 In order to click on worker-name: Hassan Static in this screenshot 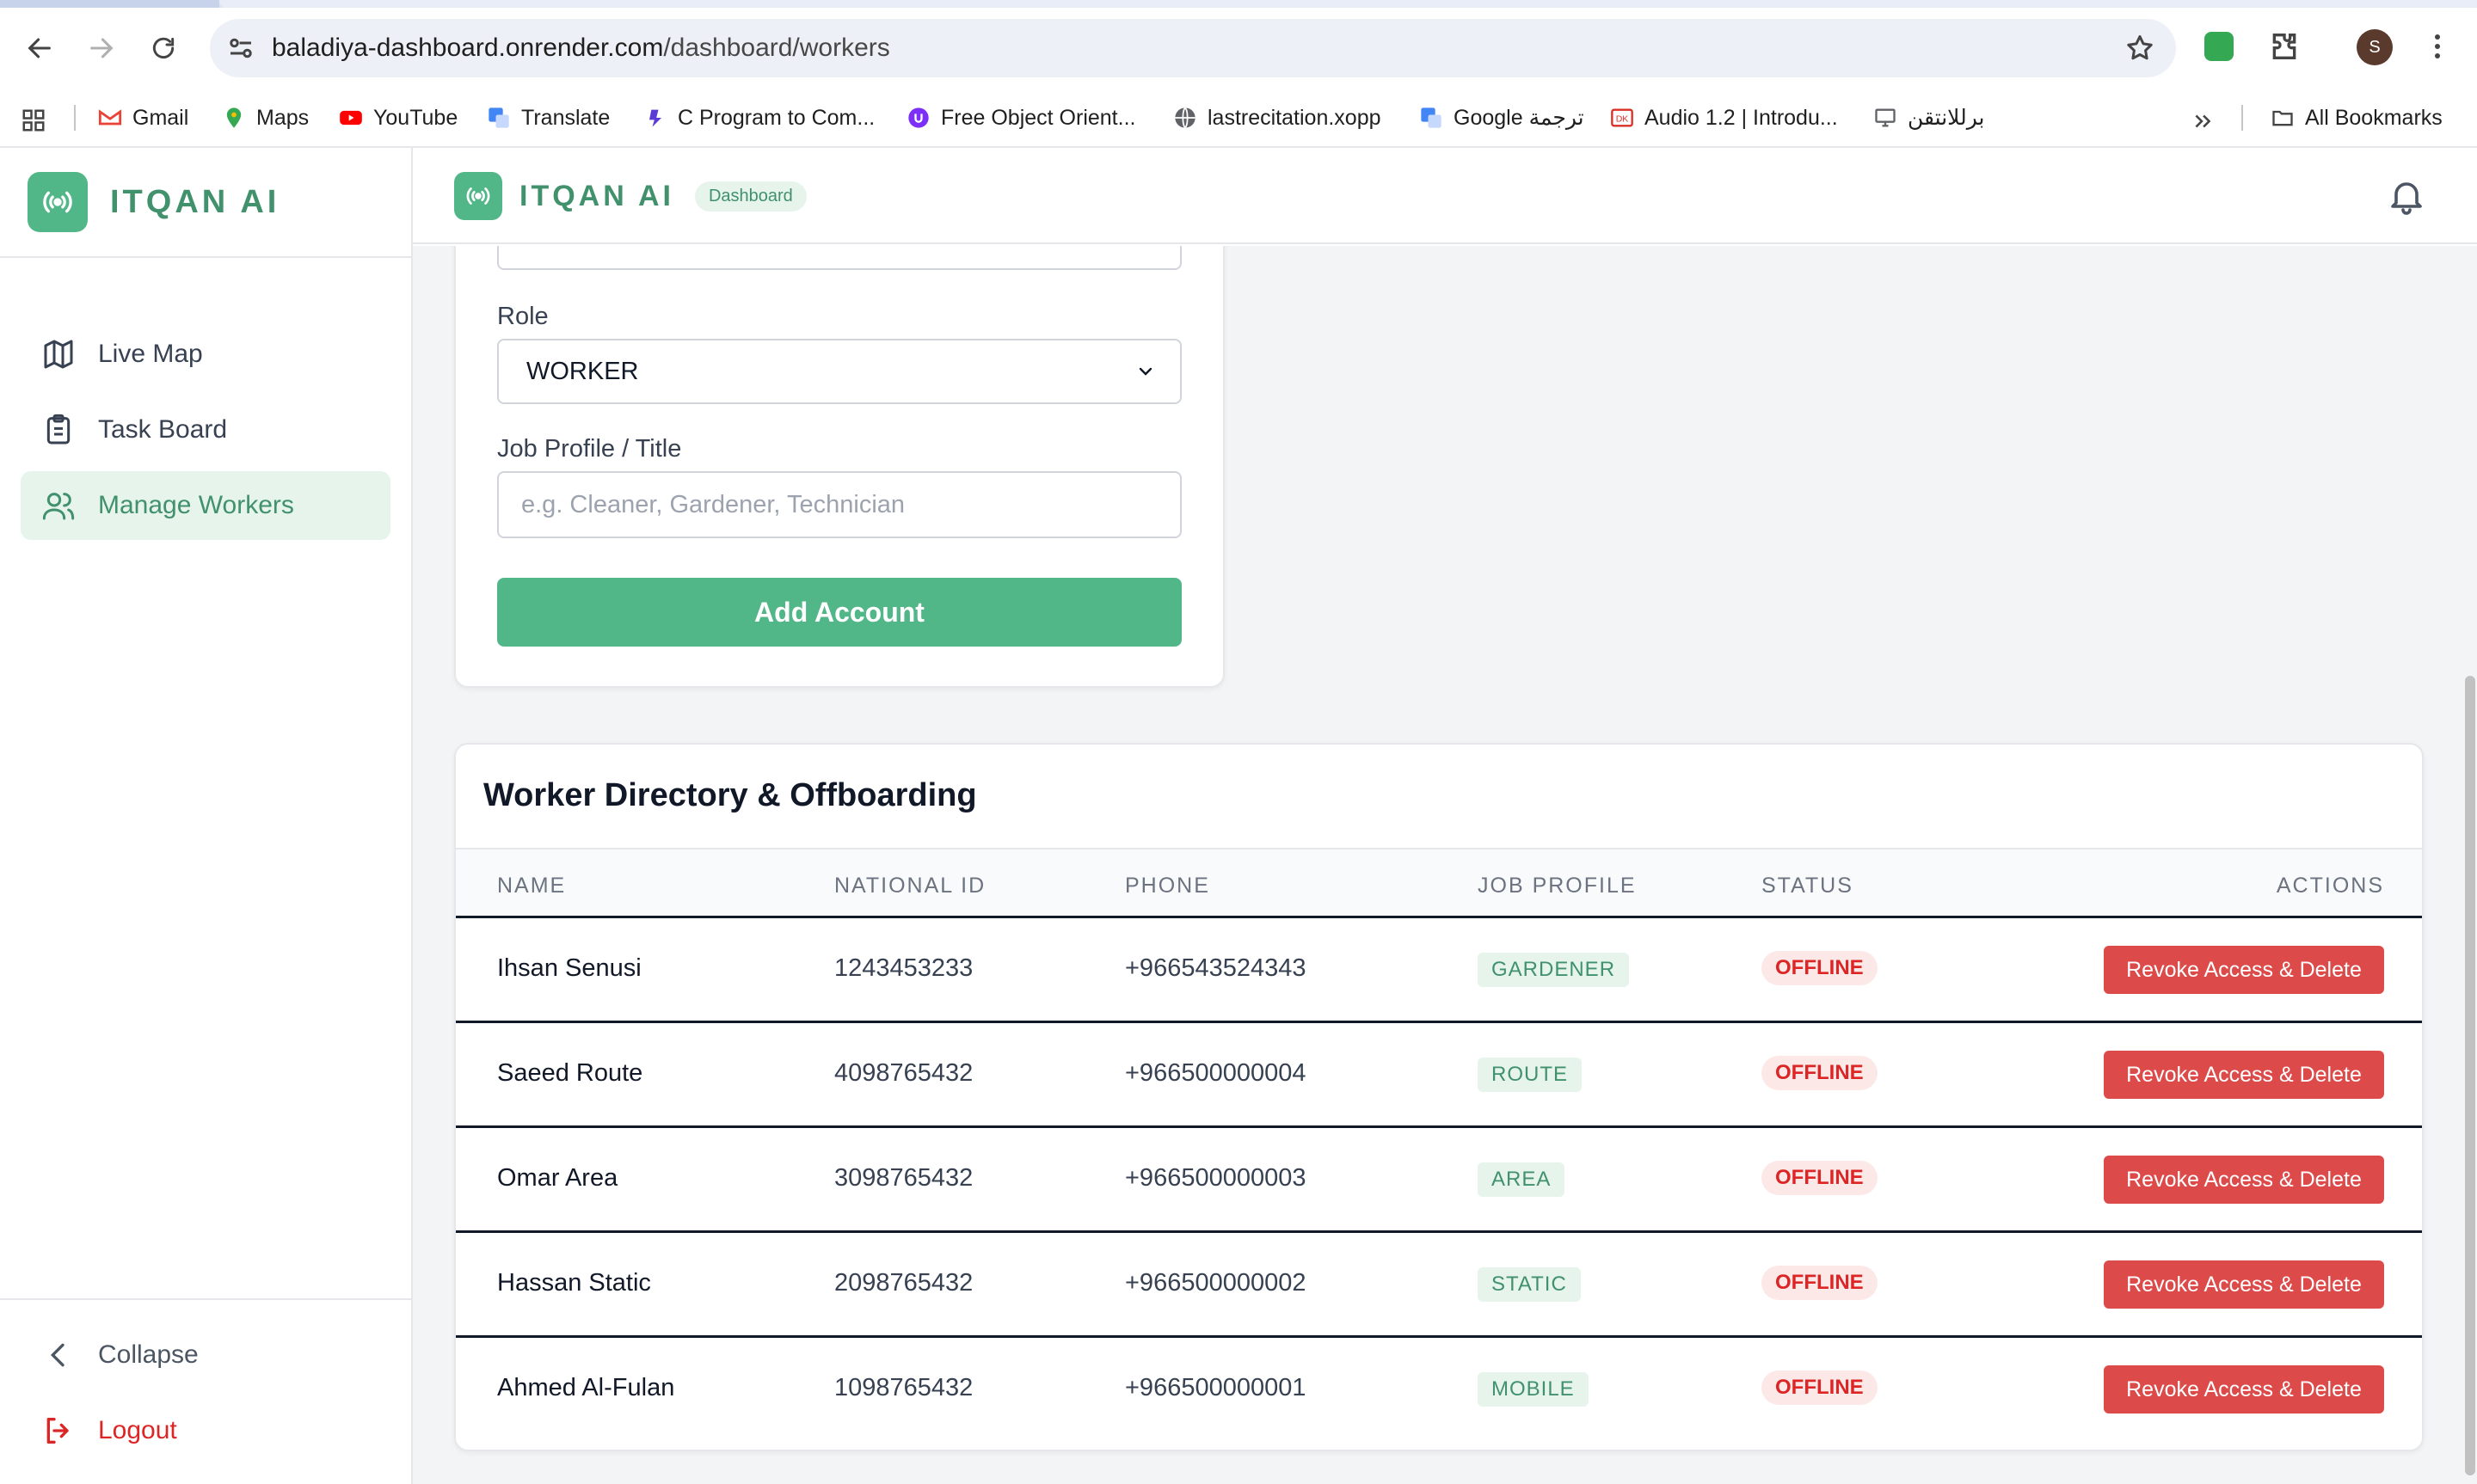, I will do `click(574, 1283)`.